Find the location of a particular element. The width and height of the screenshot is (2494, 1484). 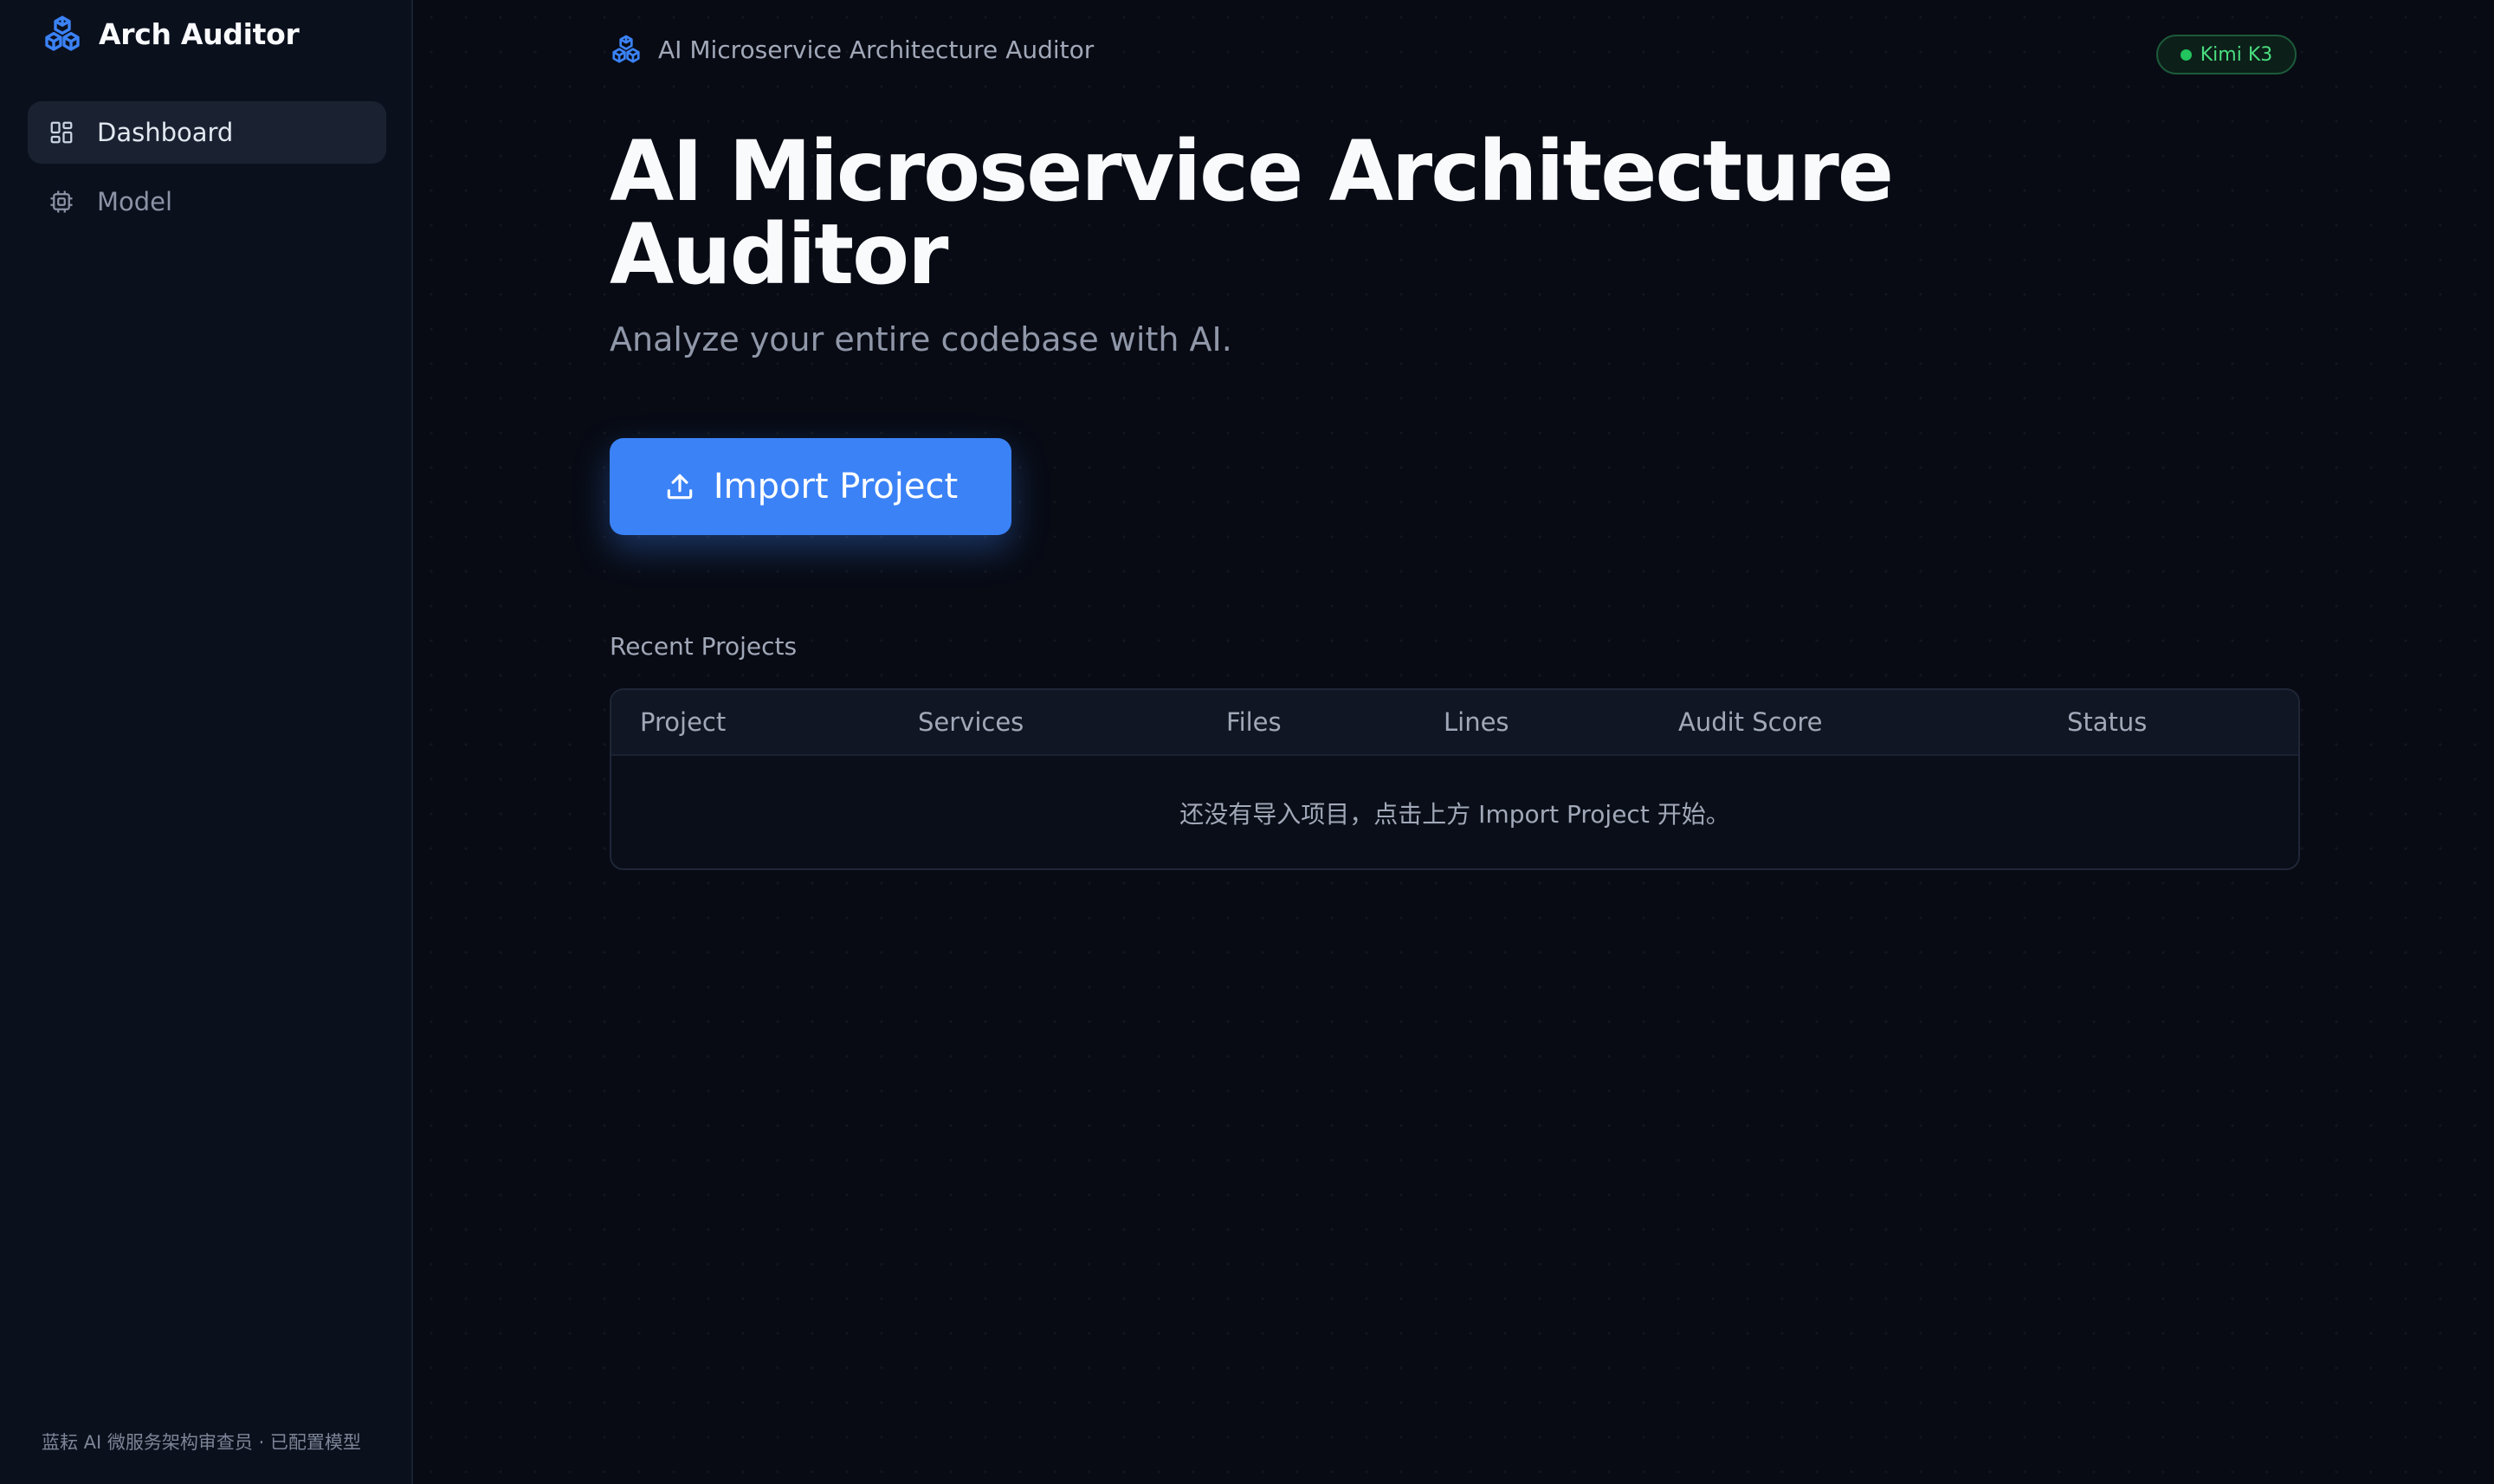

empty-state-message: 还没有导入项目，点击上方 Import Project 开始。 is located at coordinates (1454, 814).